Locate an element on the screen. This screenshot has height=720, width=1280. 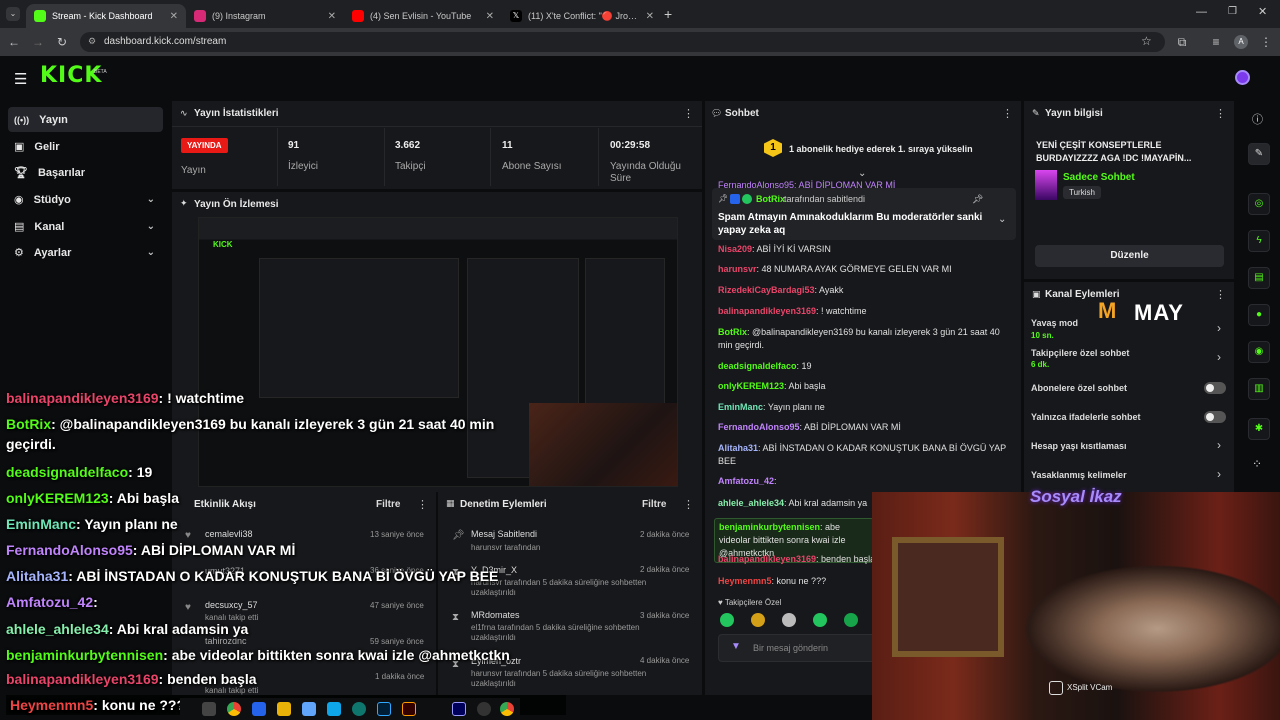
chat-username: Nisa209 is located at coordinates (735, 249).